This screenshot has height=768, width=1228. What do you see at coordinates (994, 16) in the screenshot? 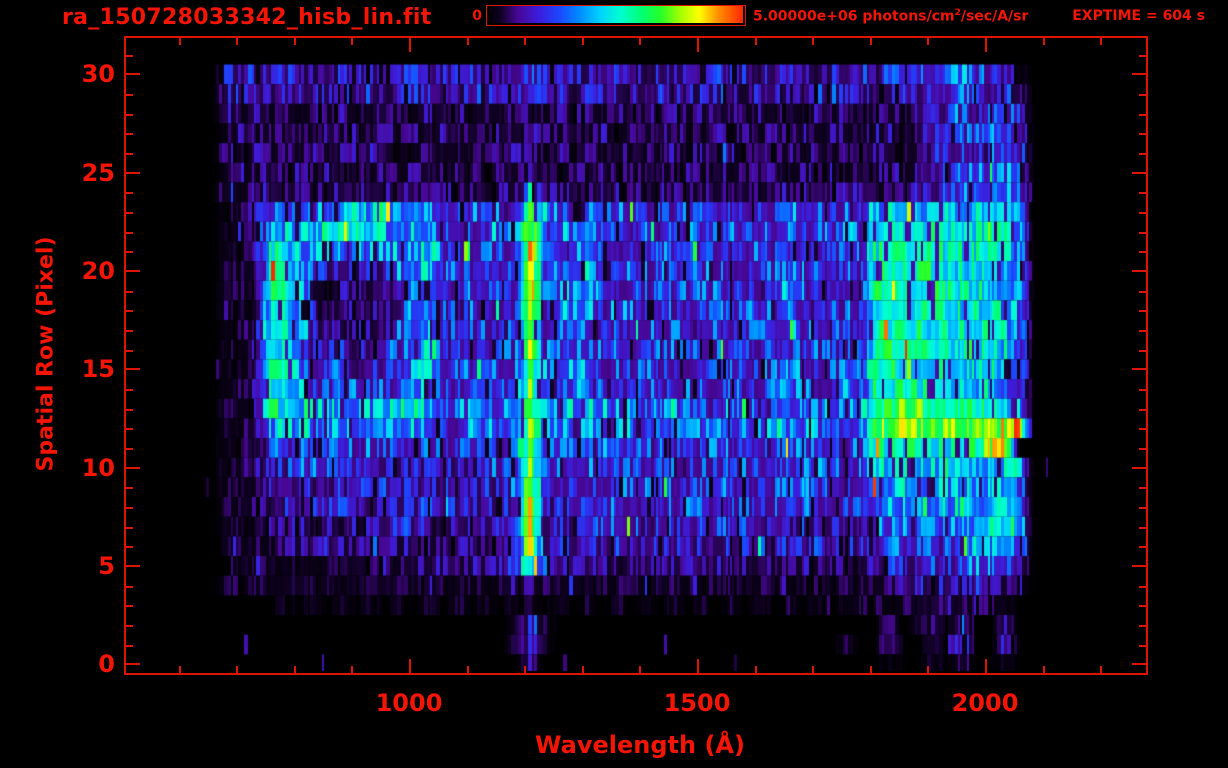
I see `colorbar-max-label-suffix: /sec/A/sr` at bounding box center [994, 16].